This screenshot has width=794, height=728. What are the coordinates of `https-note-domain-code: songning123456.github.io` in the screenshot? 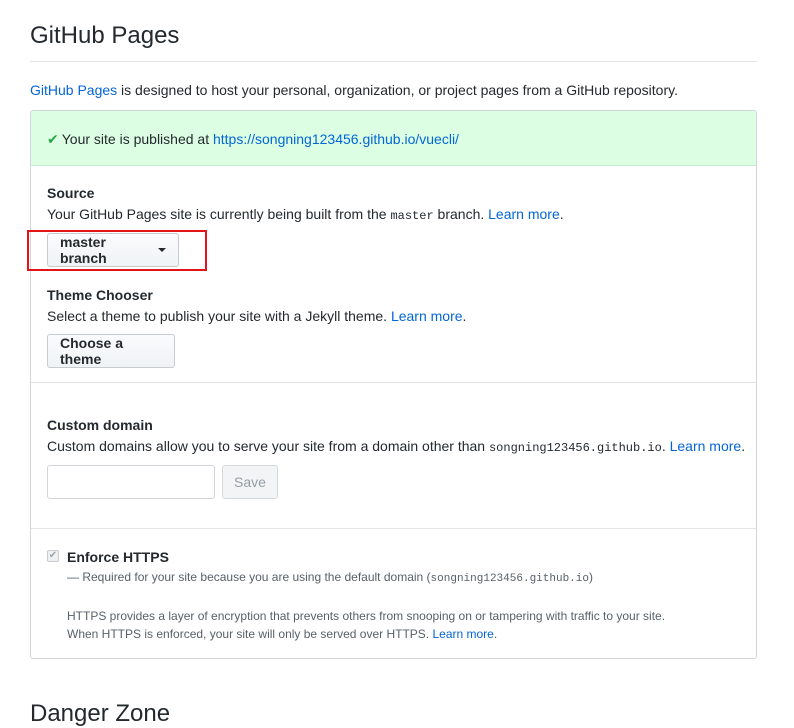 It's located at (509, 579).